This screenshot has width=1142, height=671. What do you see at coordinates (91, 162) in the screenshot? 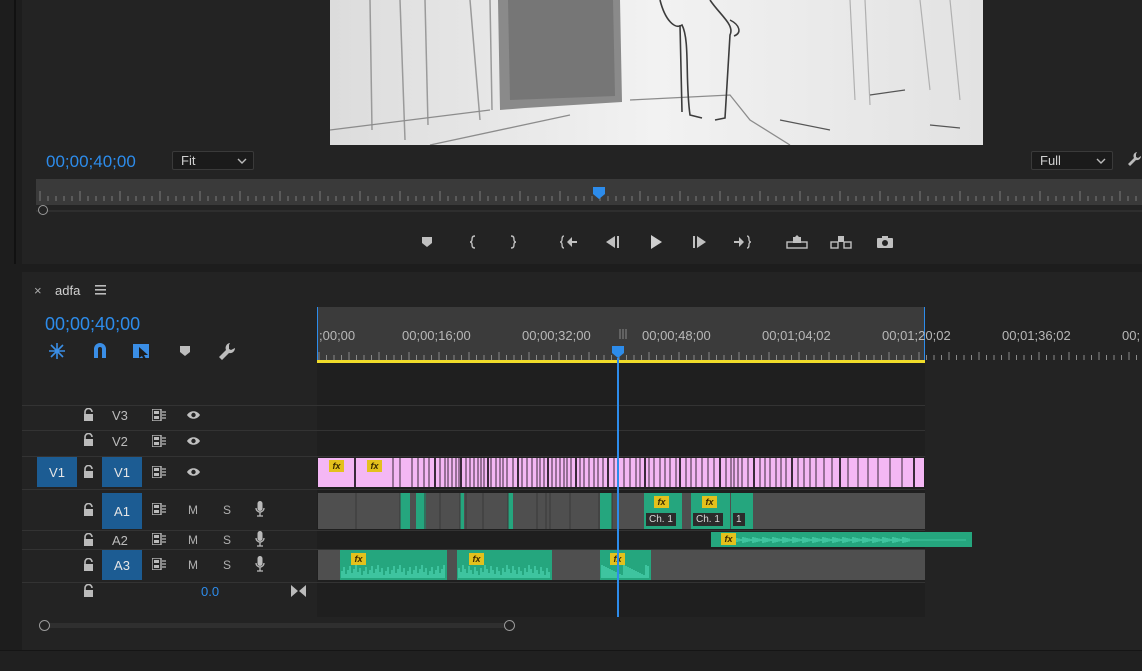
I see `program-timecode: 00;00;40;00` at bounding box center [91, 162].